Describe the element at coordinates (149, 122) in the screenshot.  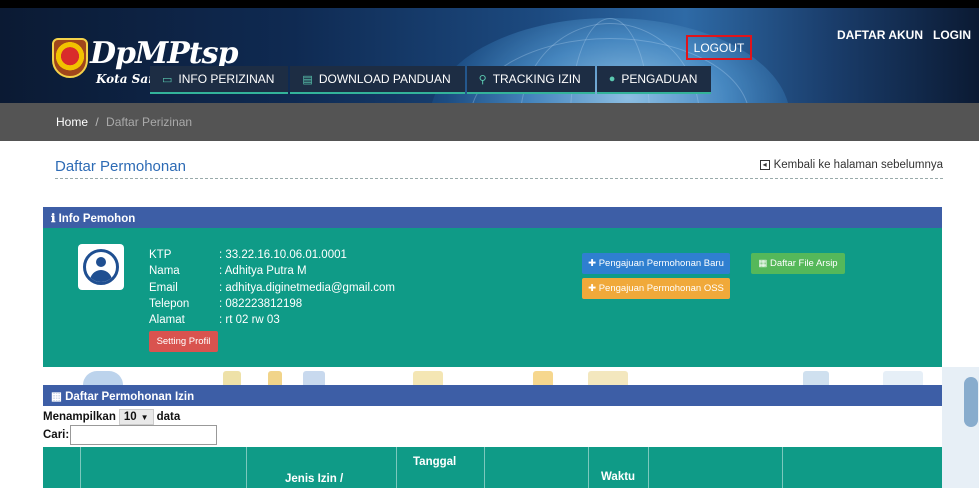
I see `breadcrumb-current: Daftar Perizinan` at that location.